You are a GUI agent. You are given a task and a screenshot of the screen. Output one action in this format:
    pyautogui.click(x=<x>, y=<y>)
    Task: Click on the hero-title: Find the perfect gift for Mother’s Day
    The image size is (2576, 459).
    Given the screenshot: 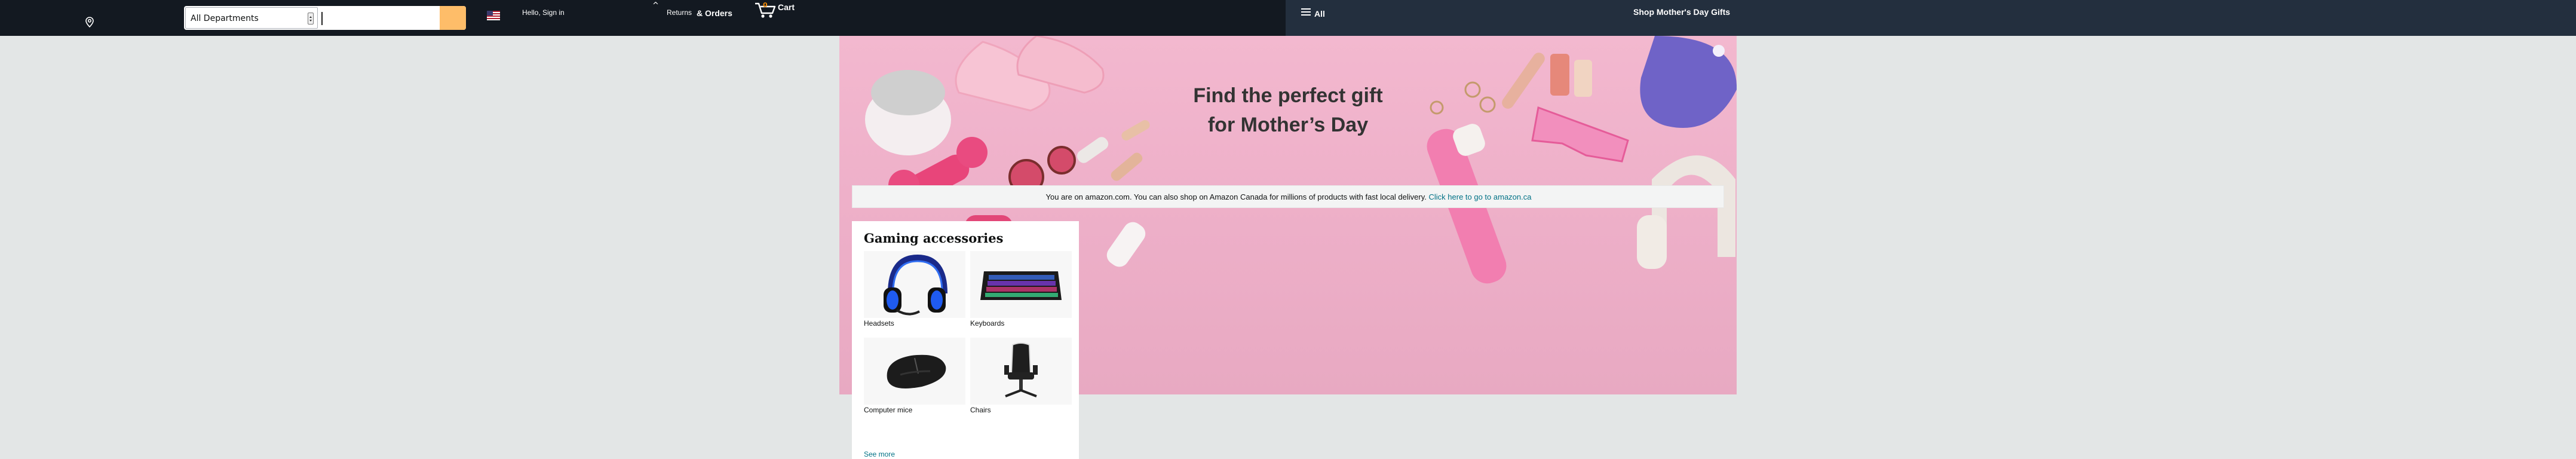 What is the action you would take?
    pyautogui.click(x=1288, y=110)
    